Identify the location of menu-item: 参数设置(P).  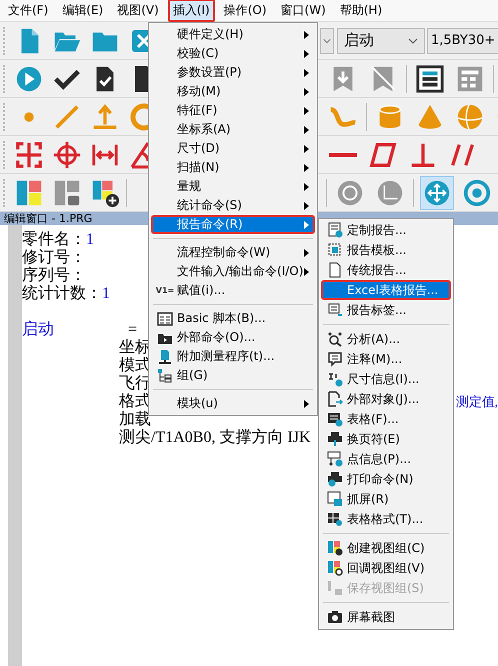
(233, 72).